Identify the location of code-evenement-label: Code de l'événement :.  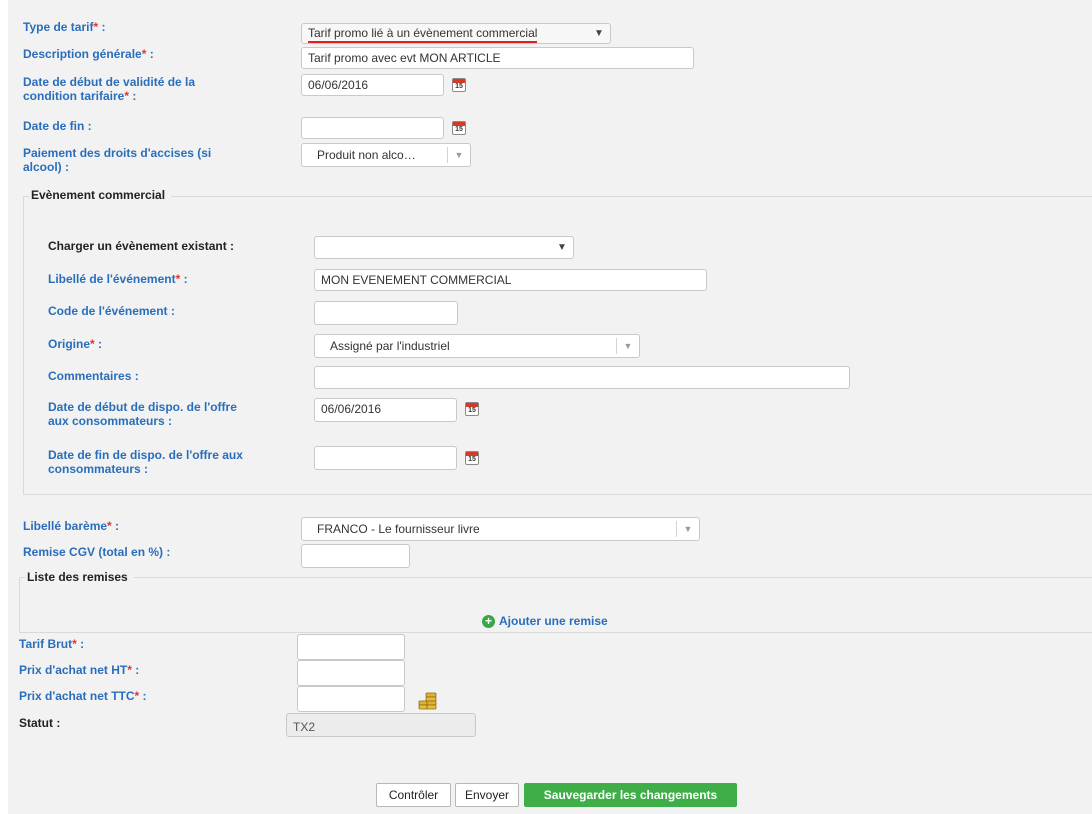
(111, 311).